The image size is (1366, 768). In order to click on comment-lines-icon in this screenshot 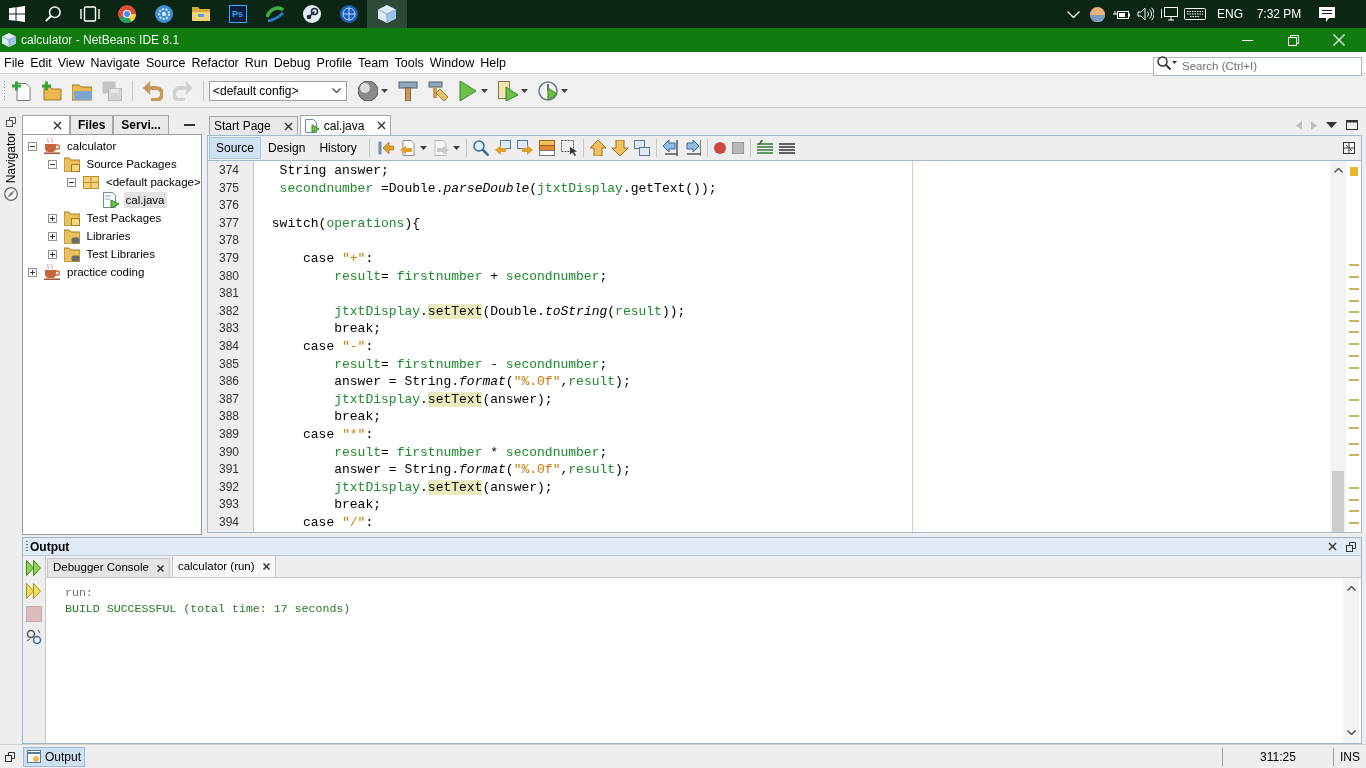, I will do `click(764, 148)`.